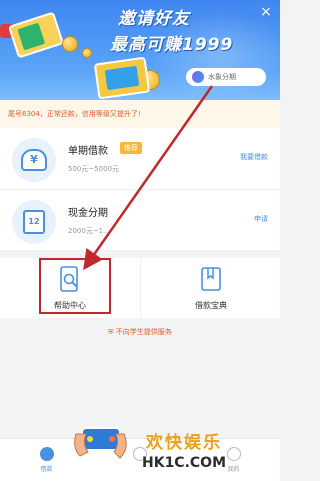 This screenshot has width=320, height=481. I want to click on tab-label: 借款, so click(46, 469).